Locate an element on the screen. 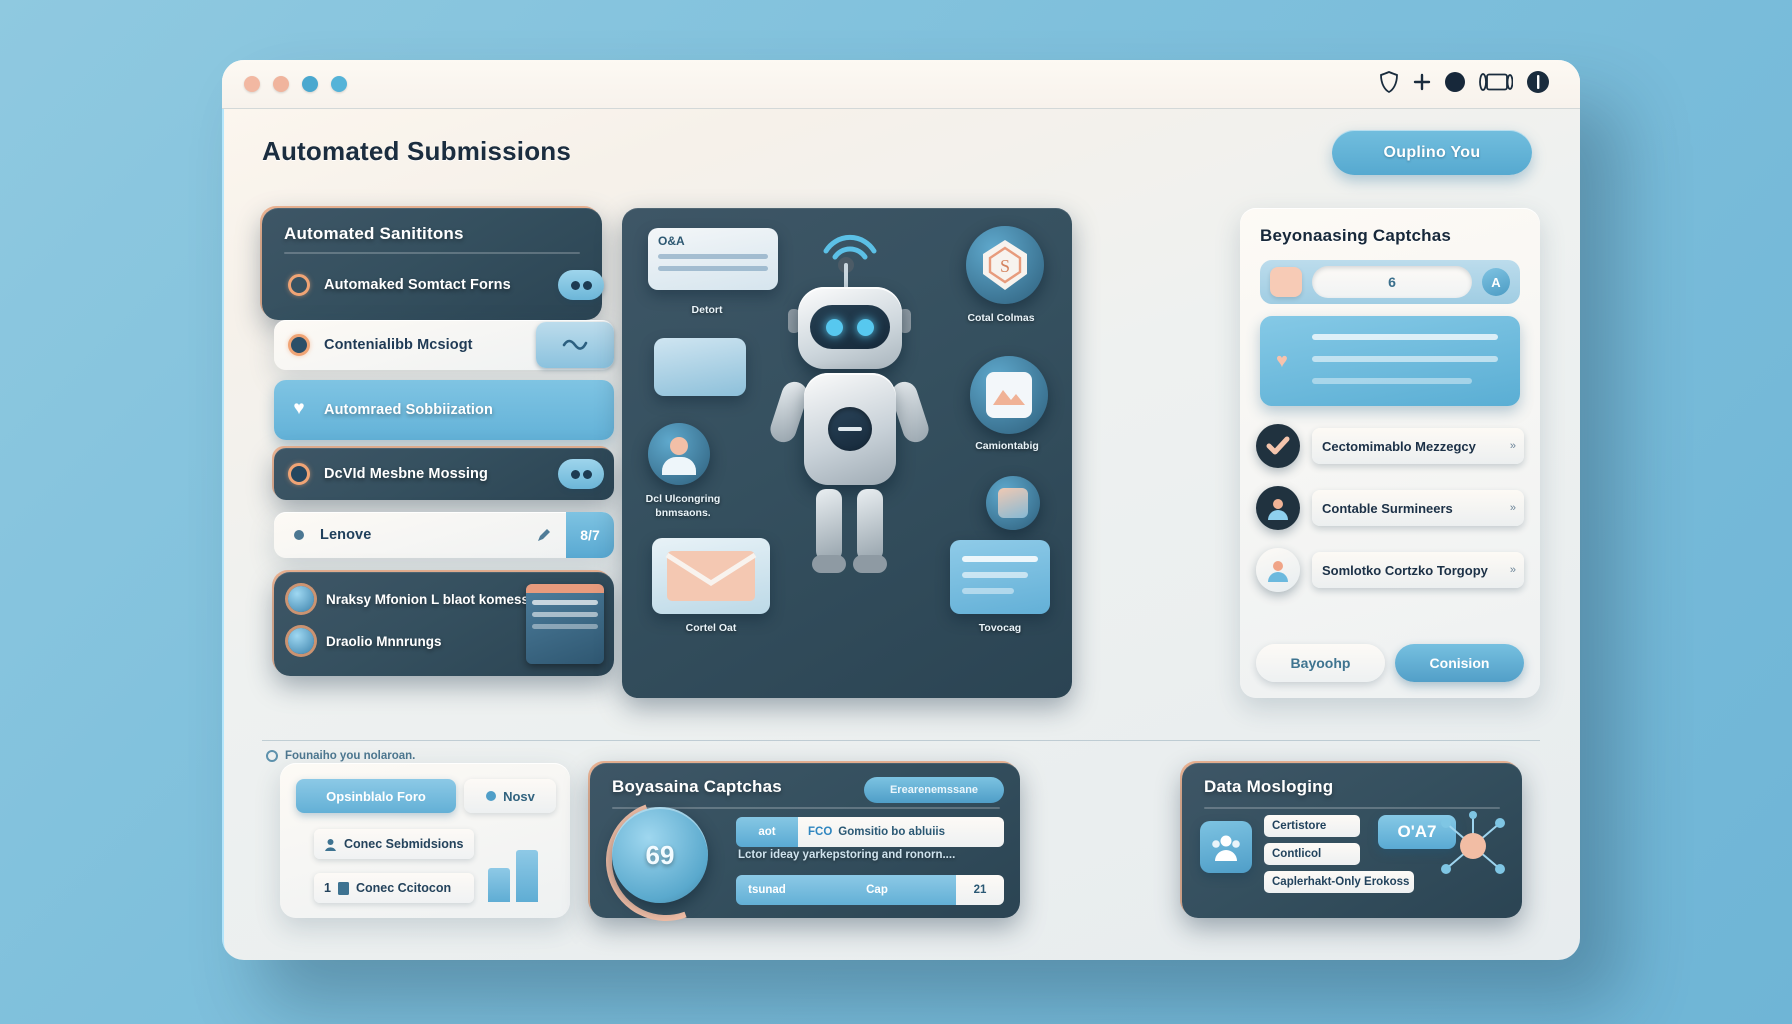  list-item: Cectomimablo Mezzegcy » is located at coordinates (1390, 446).